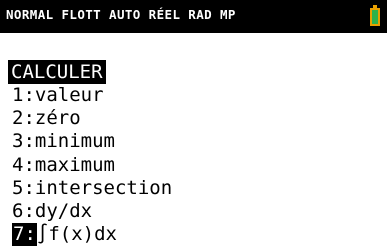 The height and width of the screenshot is (247, 387). Describe the element at coordinates (121, 14) in the screenshot. I see `mode-status-text: NORMAL FLOTT AUTO RÉEL RAD MP` at that location.